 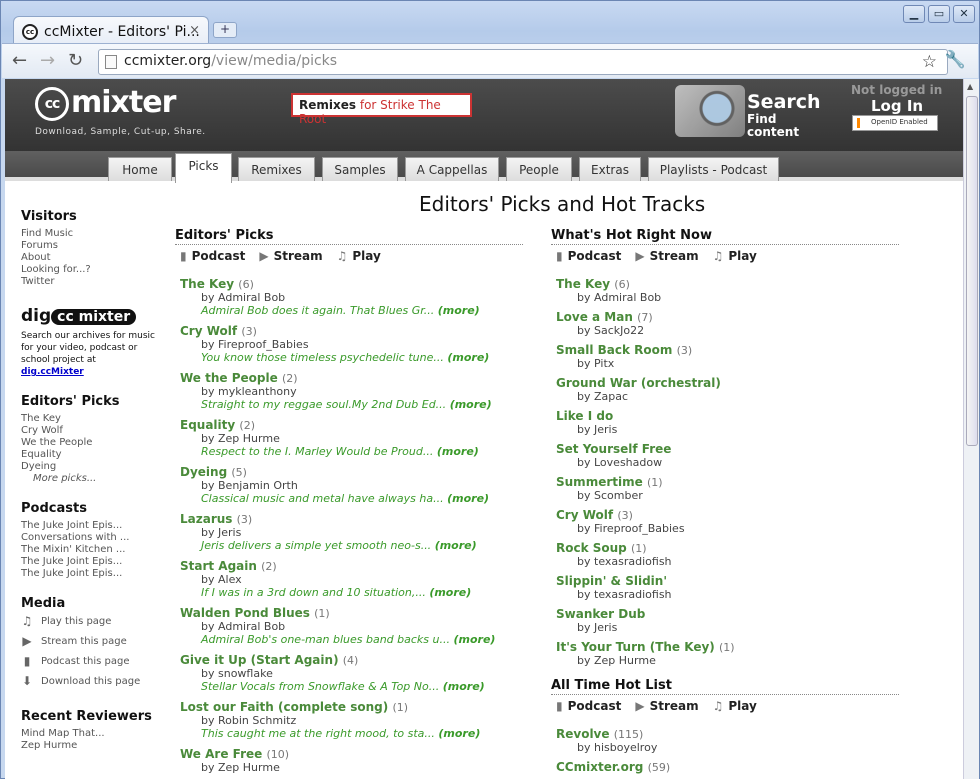 I want to click on sidebar-link-find-music: Find Music, so click(x=91, y=234).